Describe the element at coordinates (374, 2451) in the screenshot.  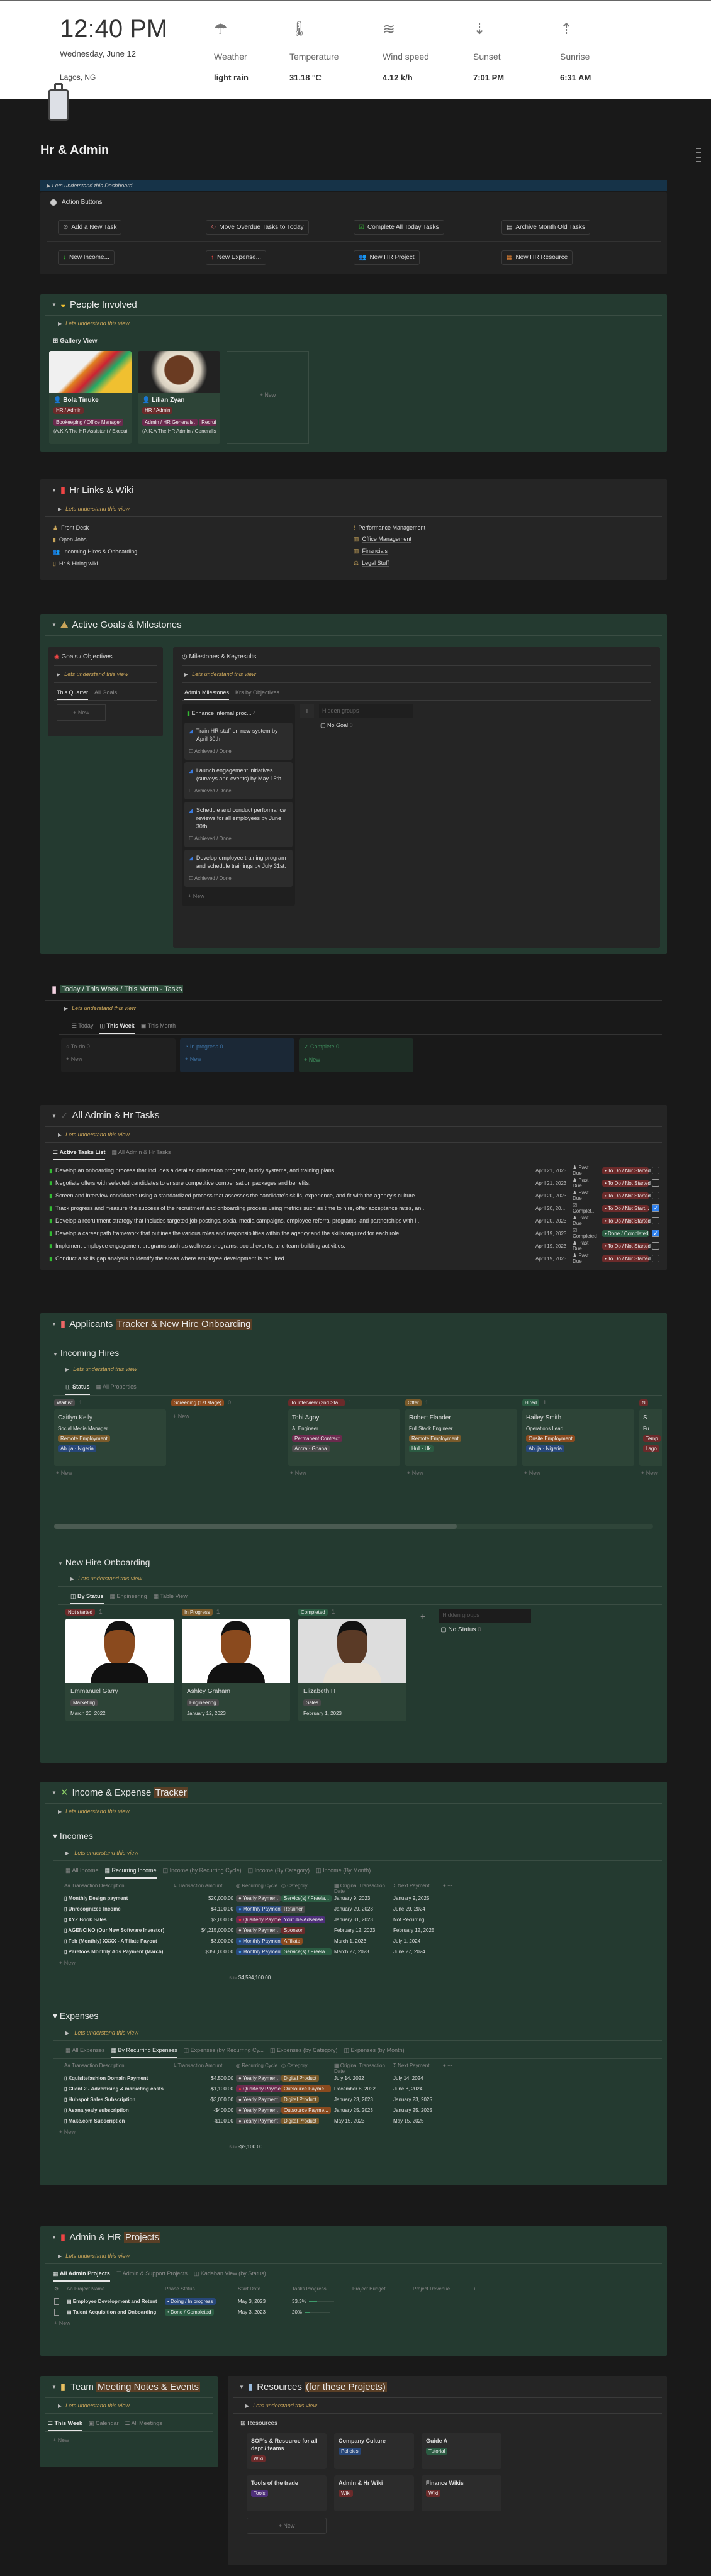
I see `resource-card: Company Culture Policies` at that location.